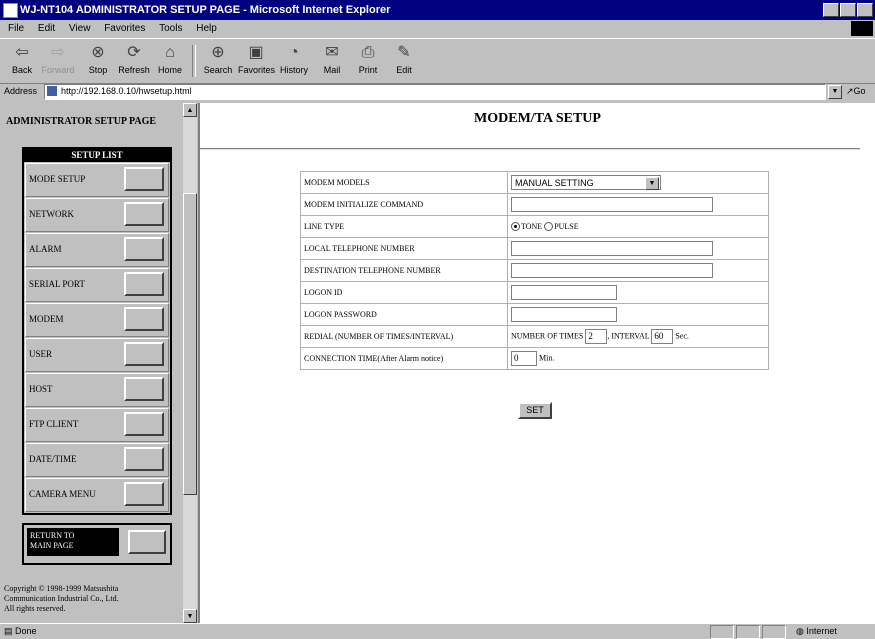 The image size is (875, 639). What do you see at coordinates (612, 204) in the screenshot?
I see `init-command-input` at bounding box center [612, 204].